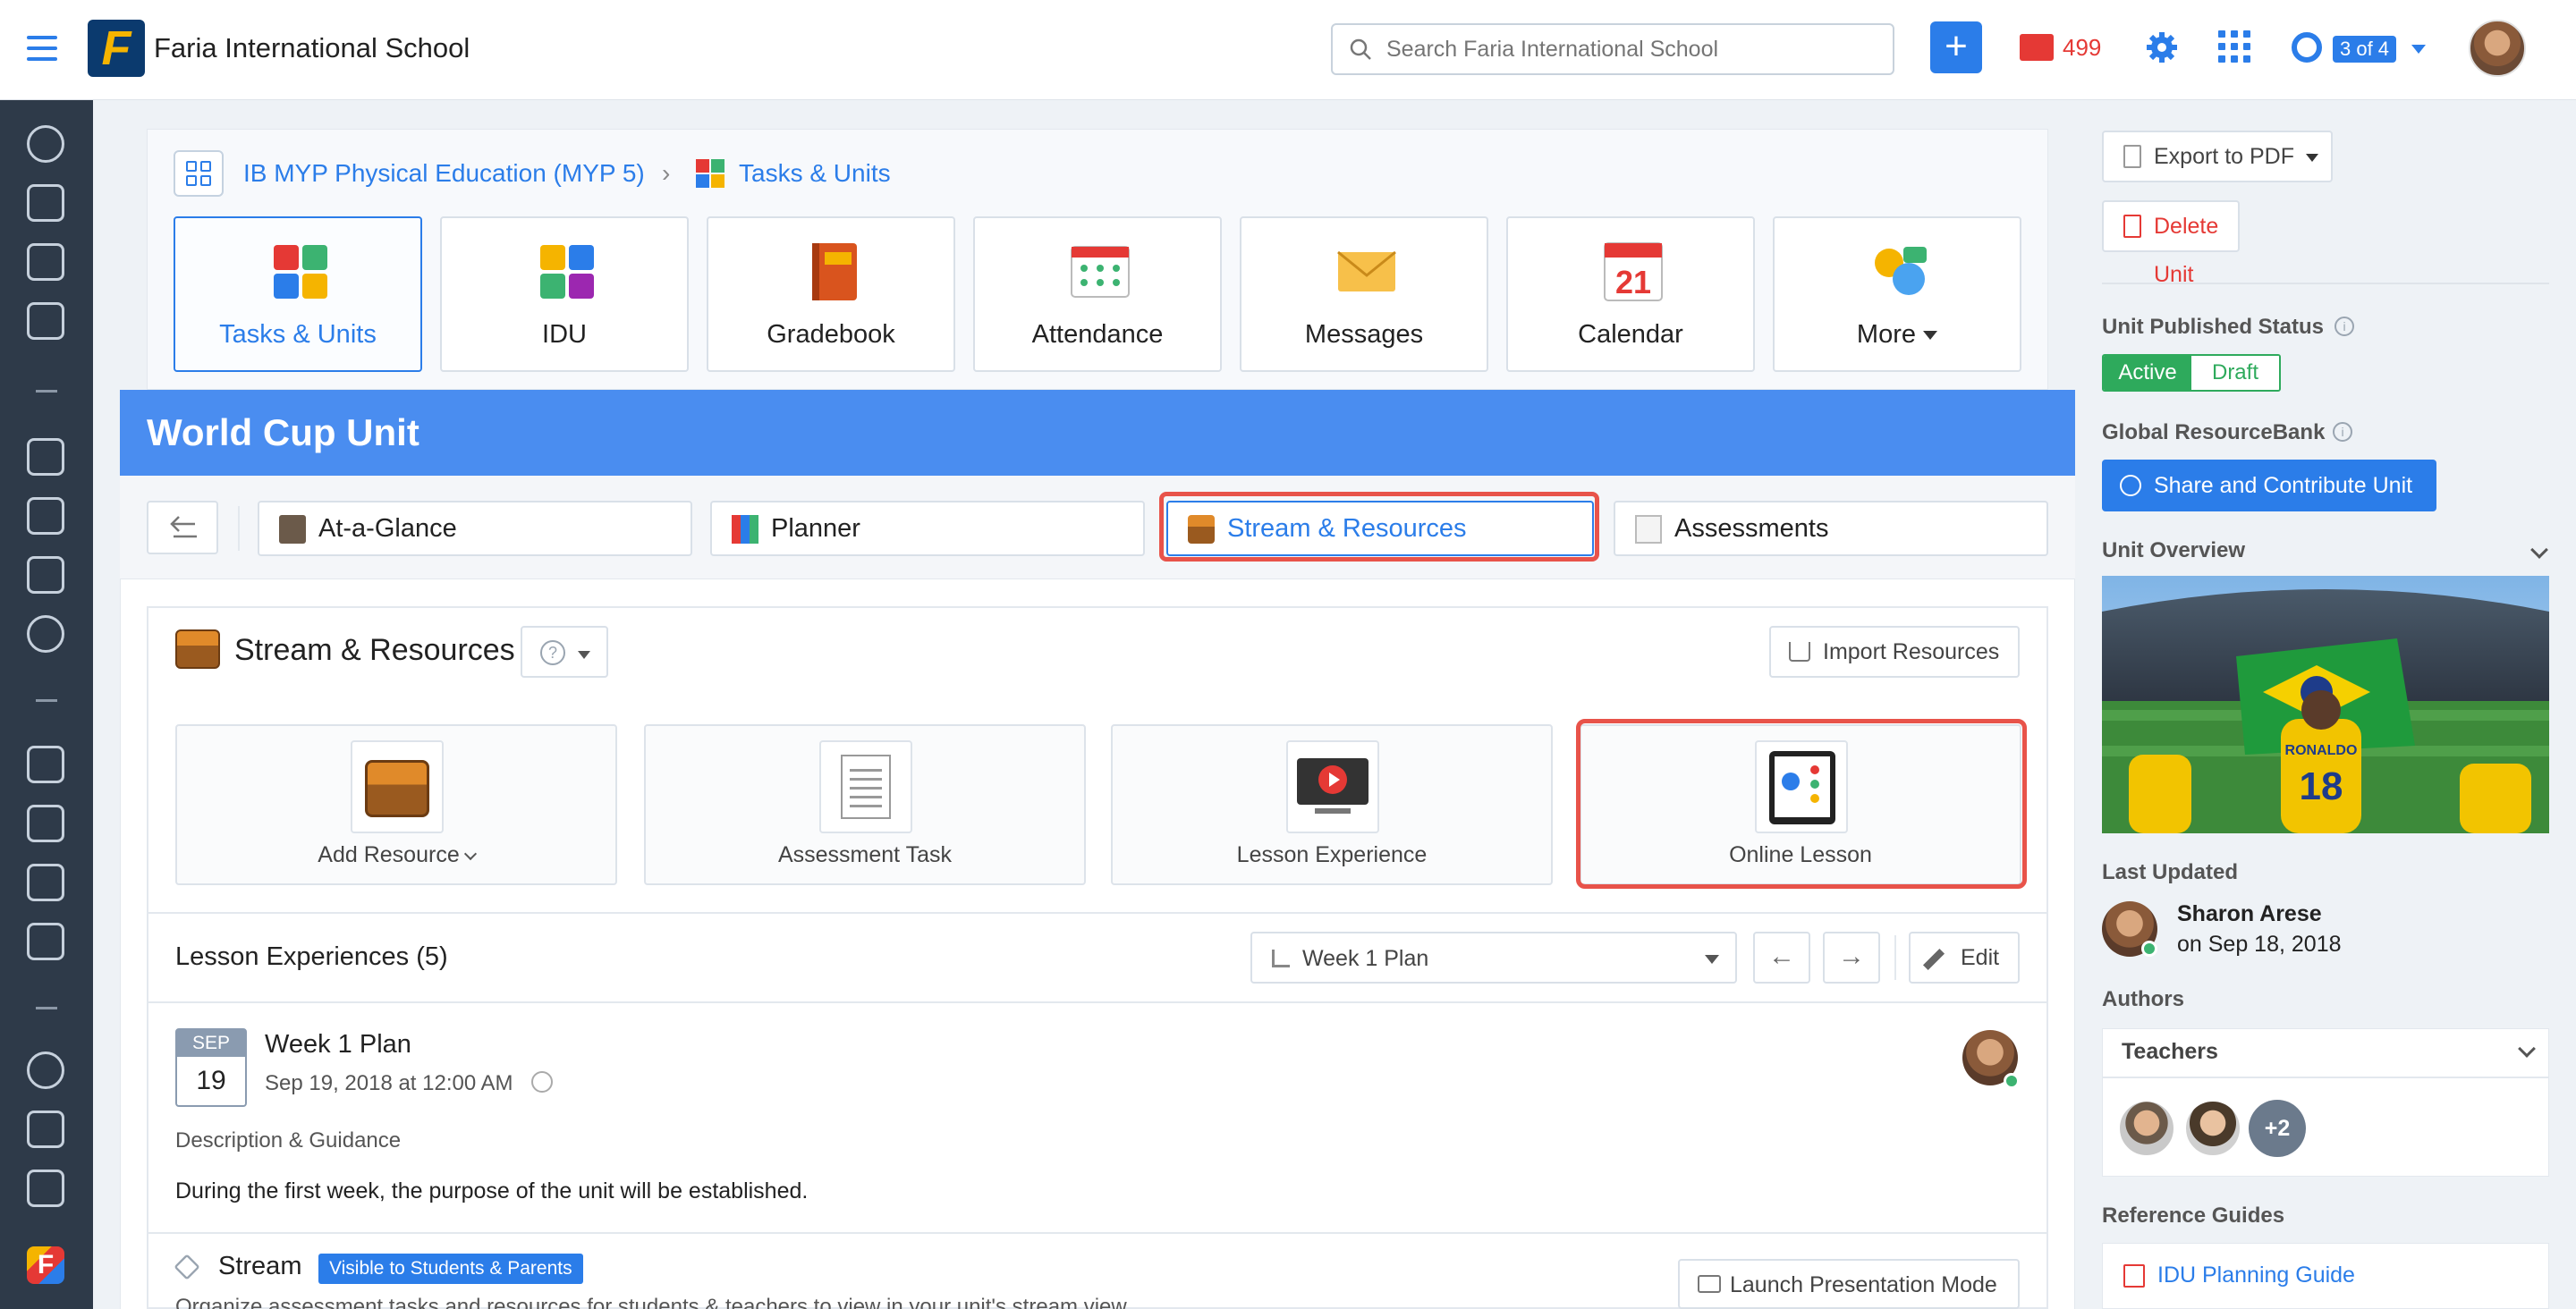 Image resolution: width=2576 pixels, height=1309 pixels. Describe the element at coordinates (46, 704) in the screenshot. I see `left-sidebar: F` at that location.